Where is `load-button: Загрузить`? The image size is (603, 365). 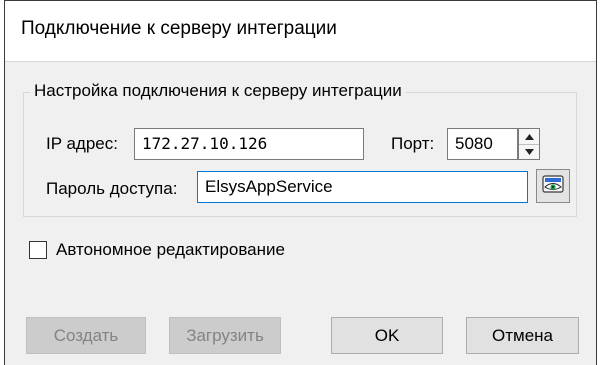 load-button: Загрузить is located at coordinates (225, 335).